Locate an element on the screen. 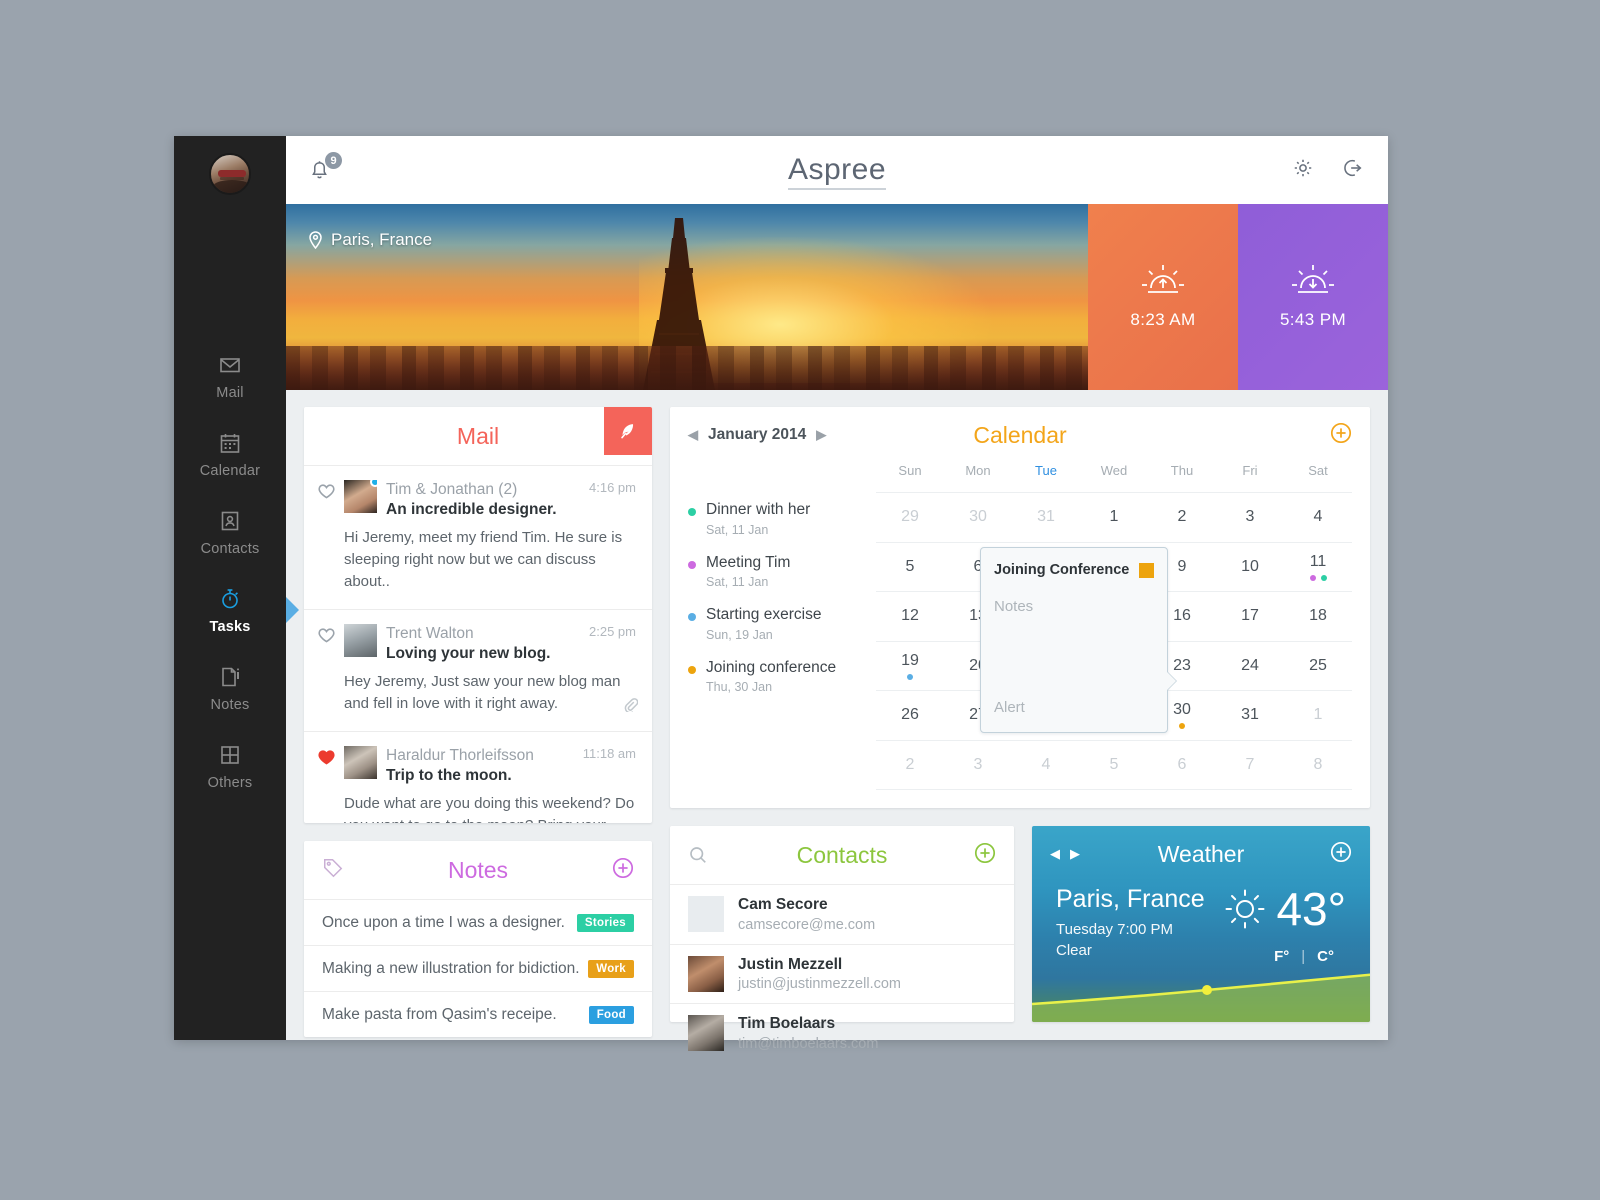 The height and width of the screenshot is (1200, 1600). mail-sender: Tim & Jonathan (2) is located at coordinates (452, 489).